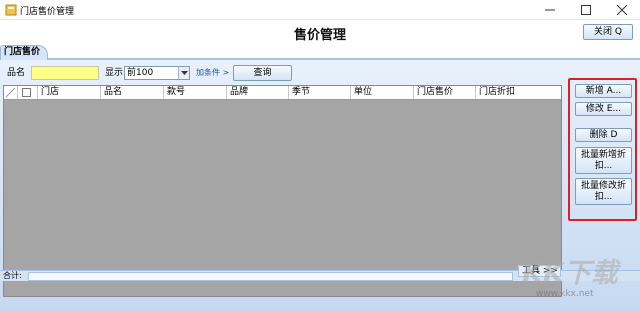  I want to click on tab-store-price: 门店售价, so click(24, 52).